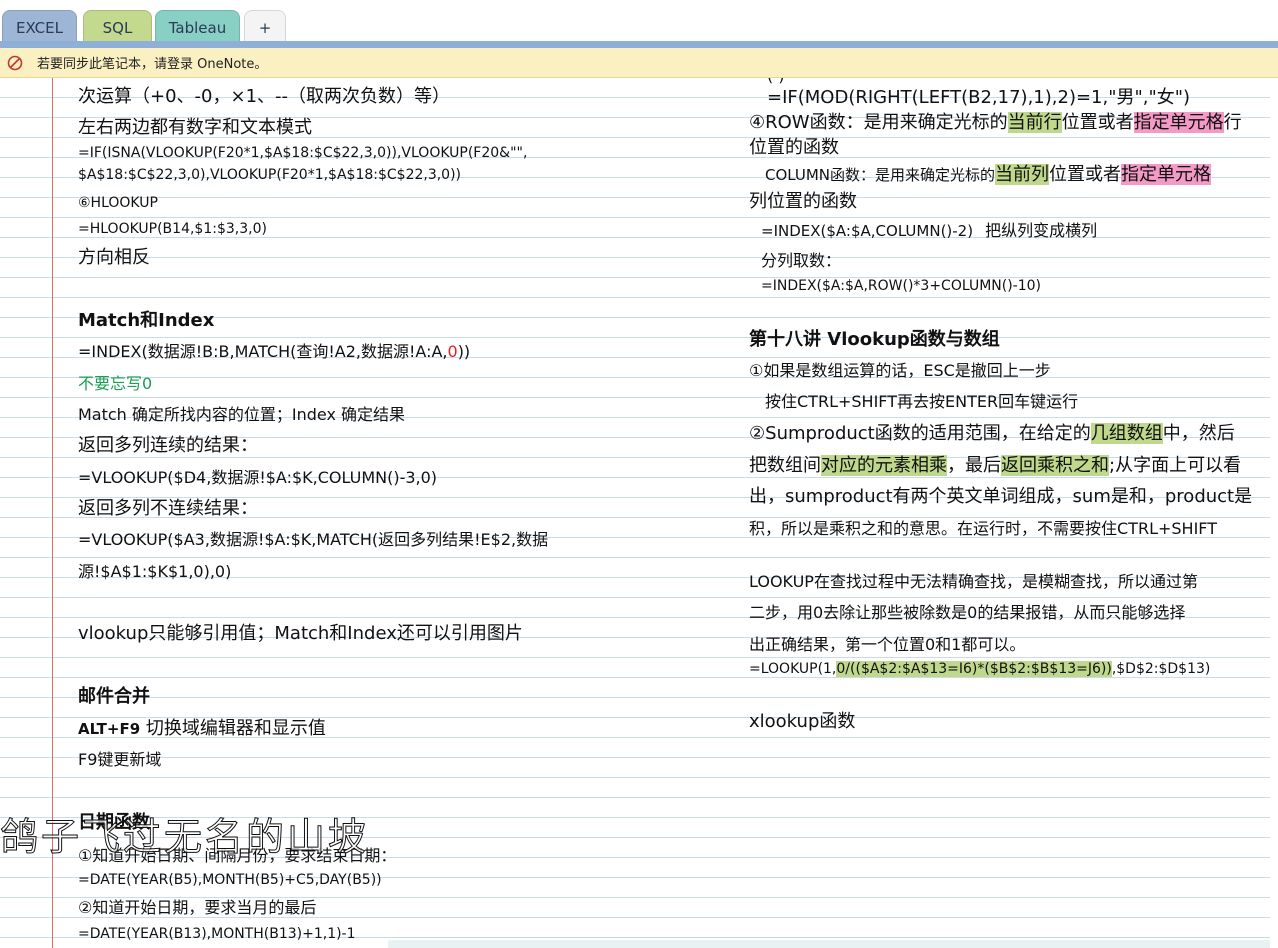 This screenshot has width=1278, height=948. Describe the element at coordinates (922, 401) in the screenshot. I see `note-line: 按住CTRL+SHIFT再去按ENTER回车键运行` at that location.